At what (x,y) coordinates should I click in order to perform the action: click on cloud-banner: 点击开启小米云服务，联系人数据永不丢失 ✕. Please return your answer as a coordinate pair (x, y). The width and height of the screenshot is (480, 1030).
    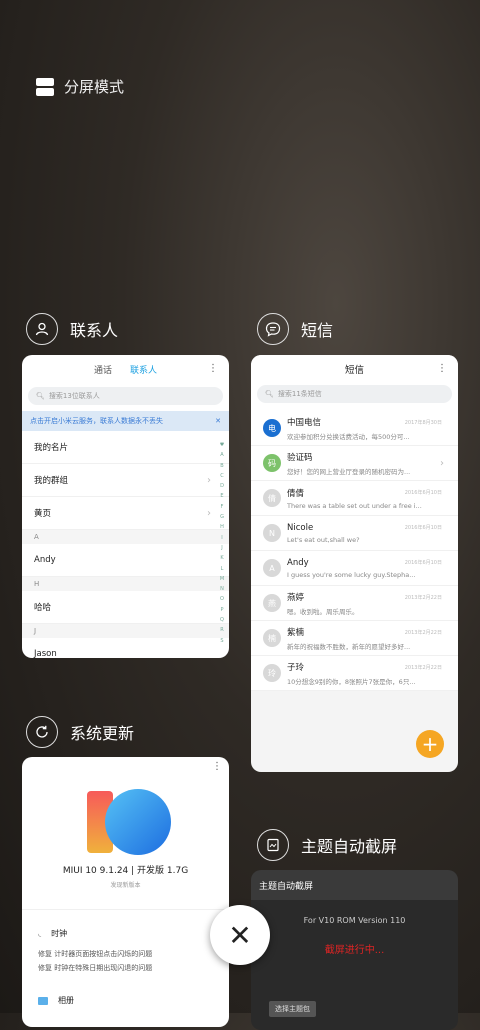
    Looking at the image, I should click on (125, 421).